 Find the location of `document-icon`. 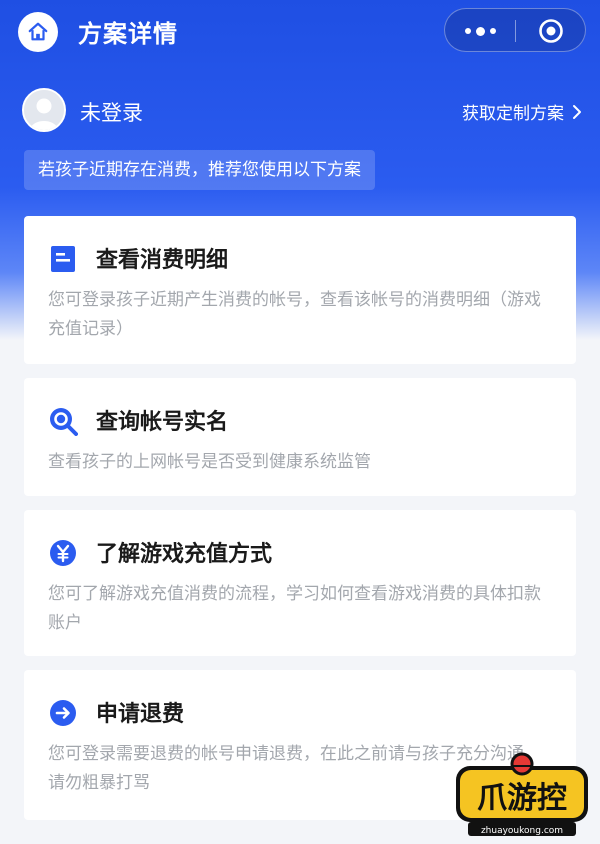

document-icon is located at coordinates (63, 259).